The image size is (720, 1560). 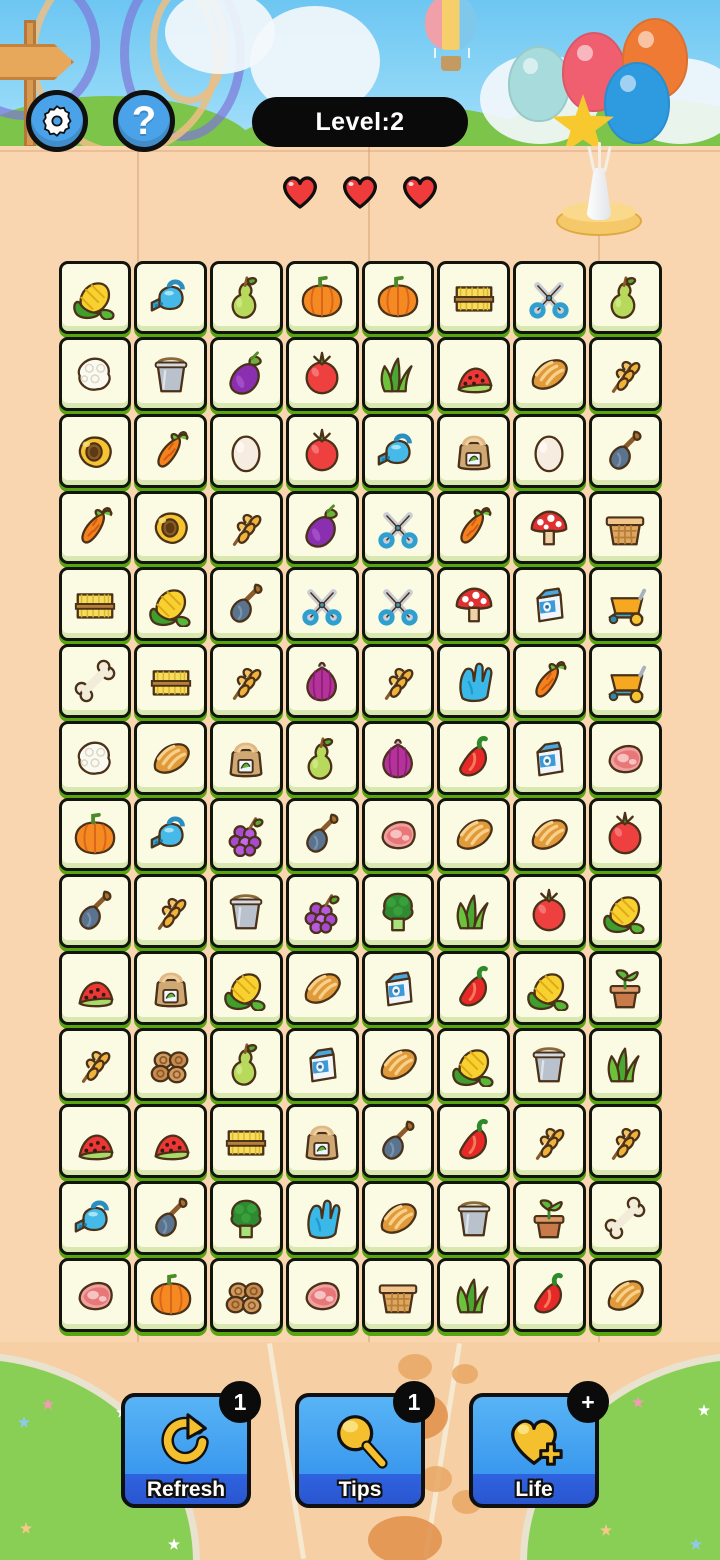 What do you see at coordinates (170, 527) in the screenshot?
I see `tile-honey` at bounding box center [170, 527].